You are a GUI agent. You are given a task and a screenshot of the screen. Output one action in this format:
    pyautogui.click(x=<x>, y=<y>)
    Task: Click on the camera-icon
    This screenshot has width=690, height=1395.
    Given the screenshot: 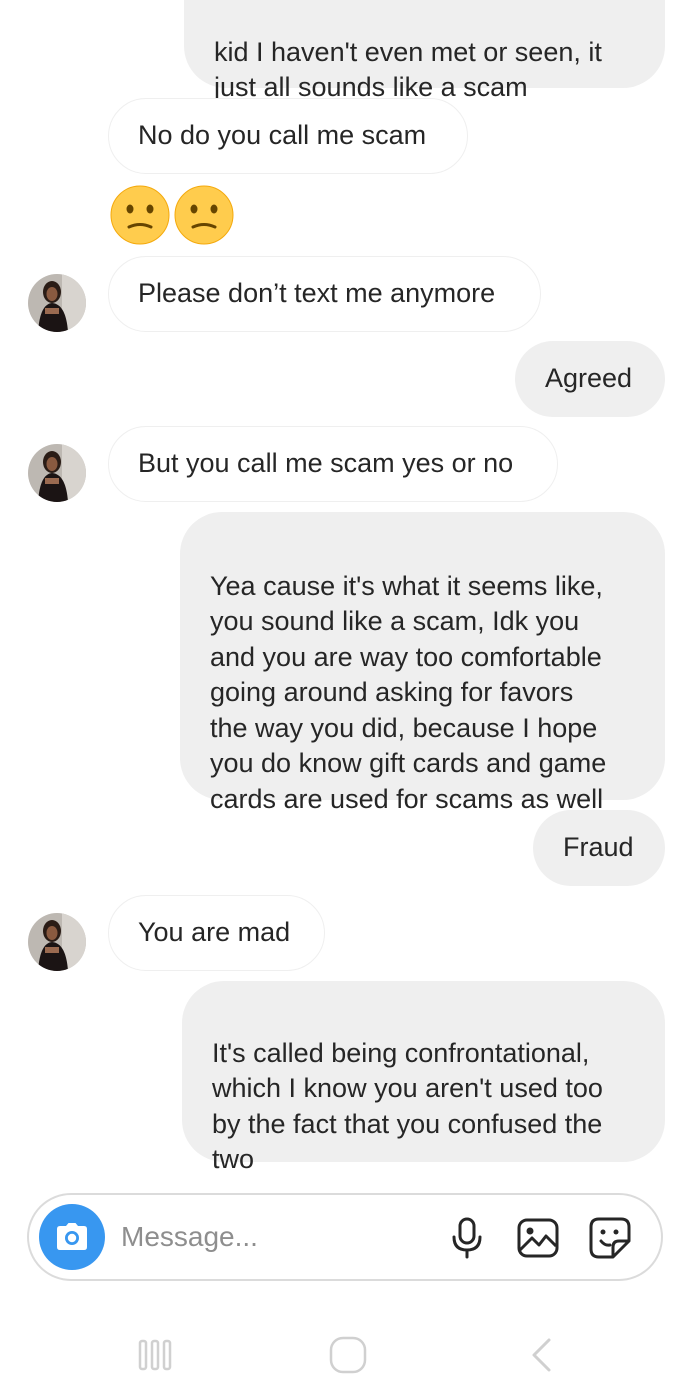 What is the action you would take?
    pyautogui.click(x=72, y=1236)
    